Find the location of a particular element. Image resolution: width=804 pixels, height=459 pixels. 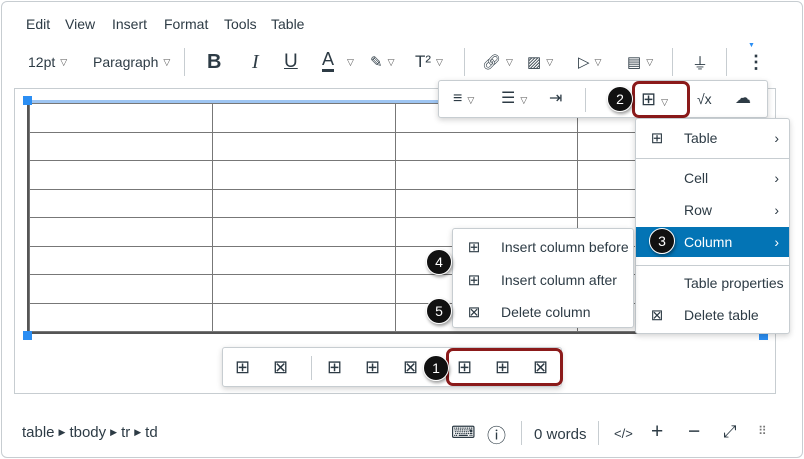

callout-4: 4 is located at coordinates (439, 262).